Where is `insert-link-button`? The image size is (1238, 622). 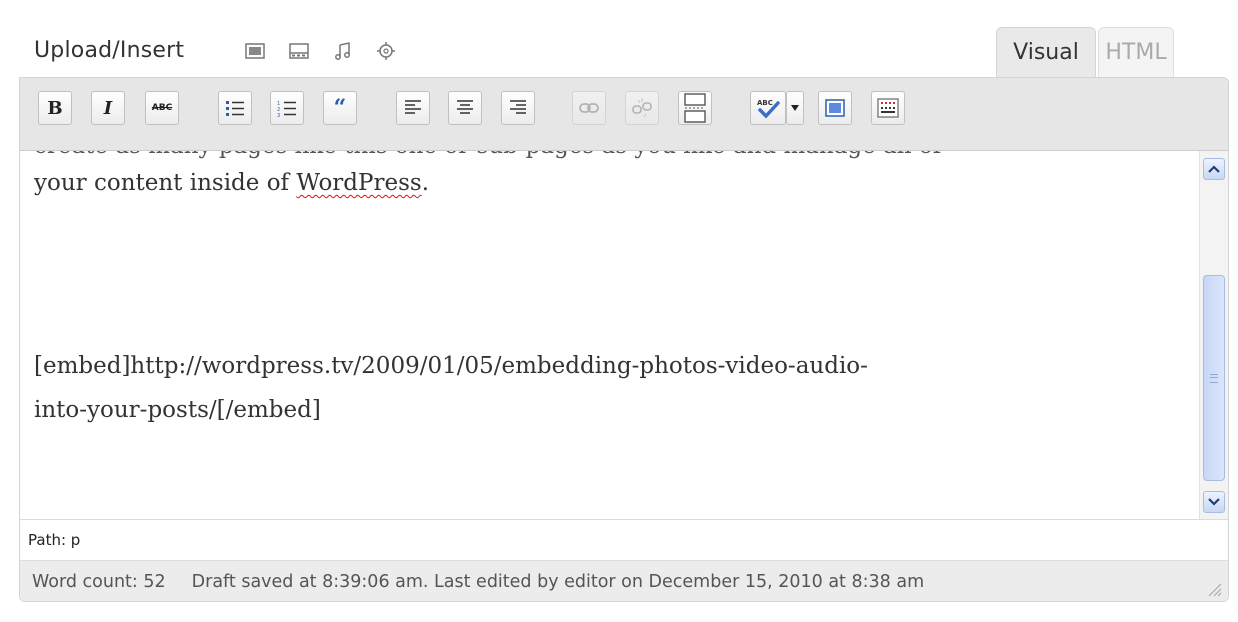 insert-link-button is located at coordinates (589, 108).